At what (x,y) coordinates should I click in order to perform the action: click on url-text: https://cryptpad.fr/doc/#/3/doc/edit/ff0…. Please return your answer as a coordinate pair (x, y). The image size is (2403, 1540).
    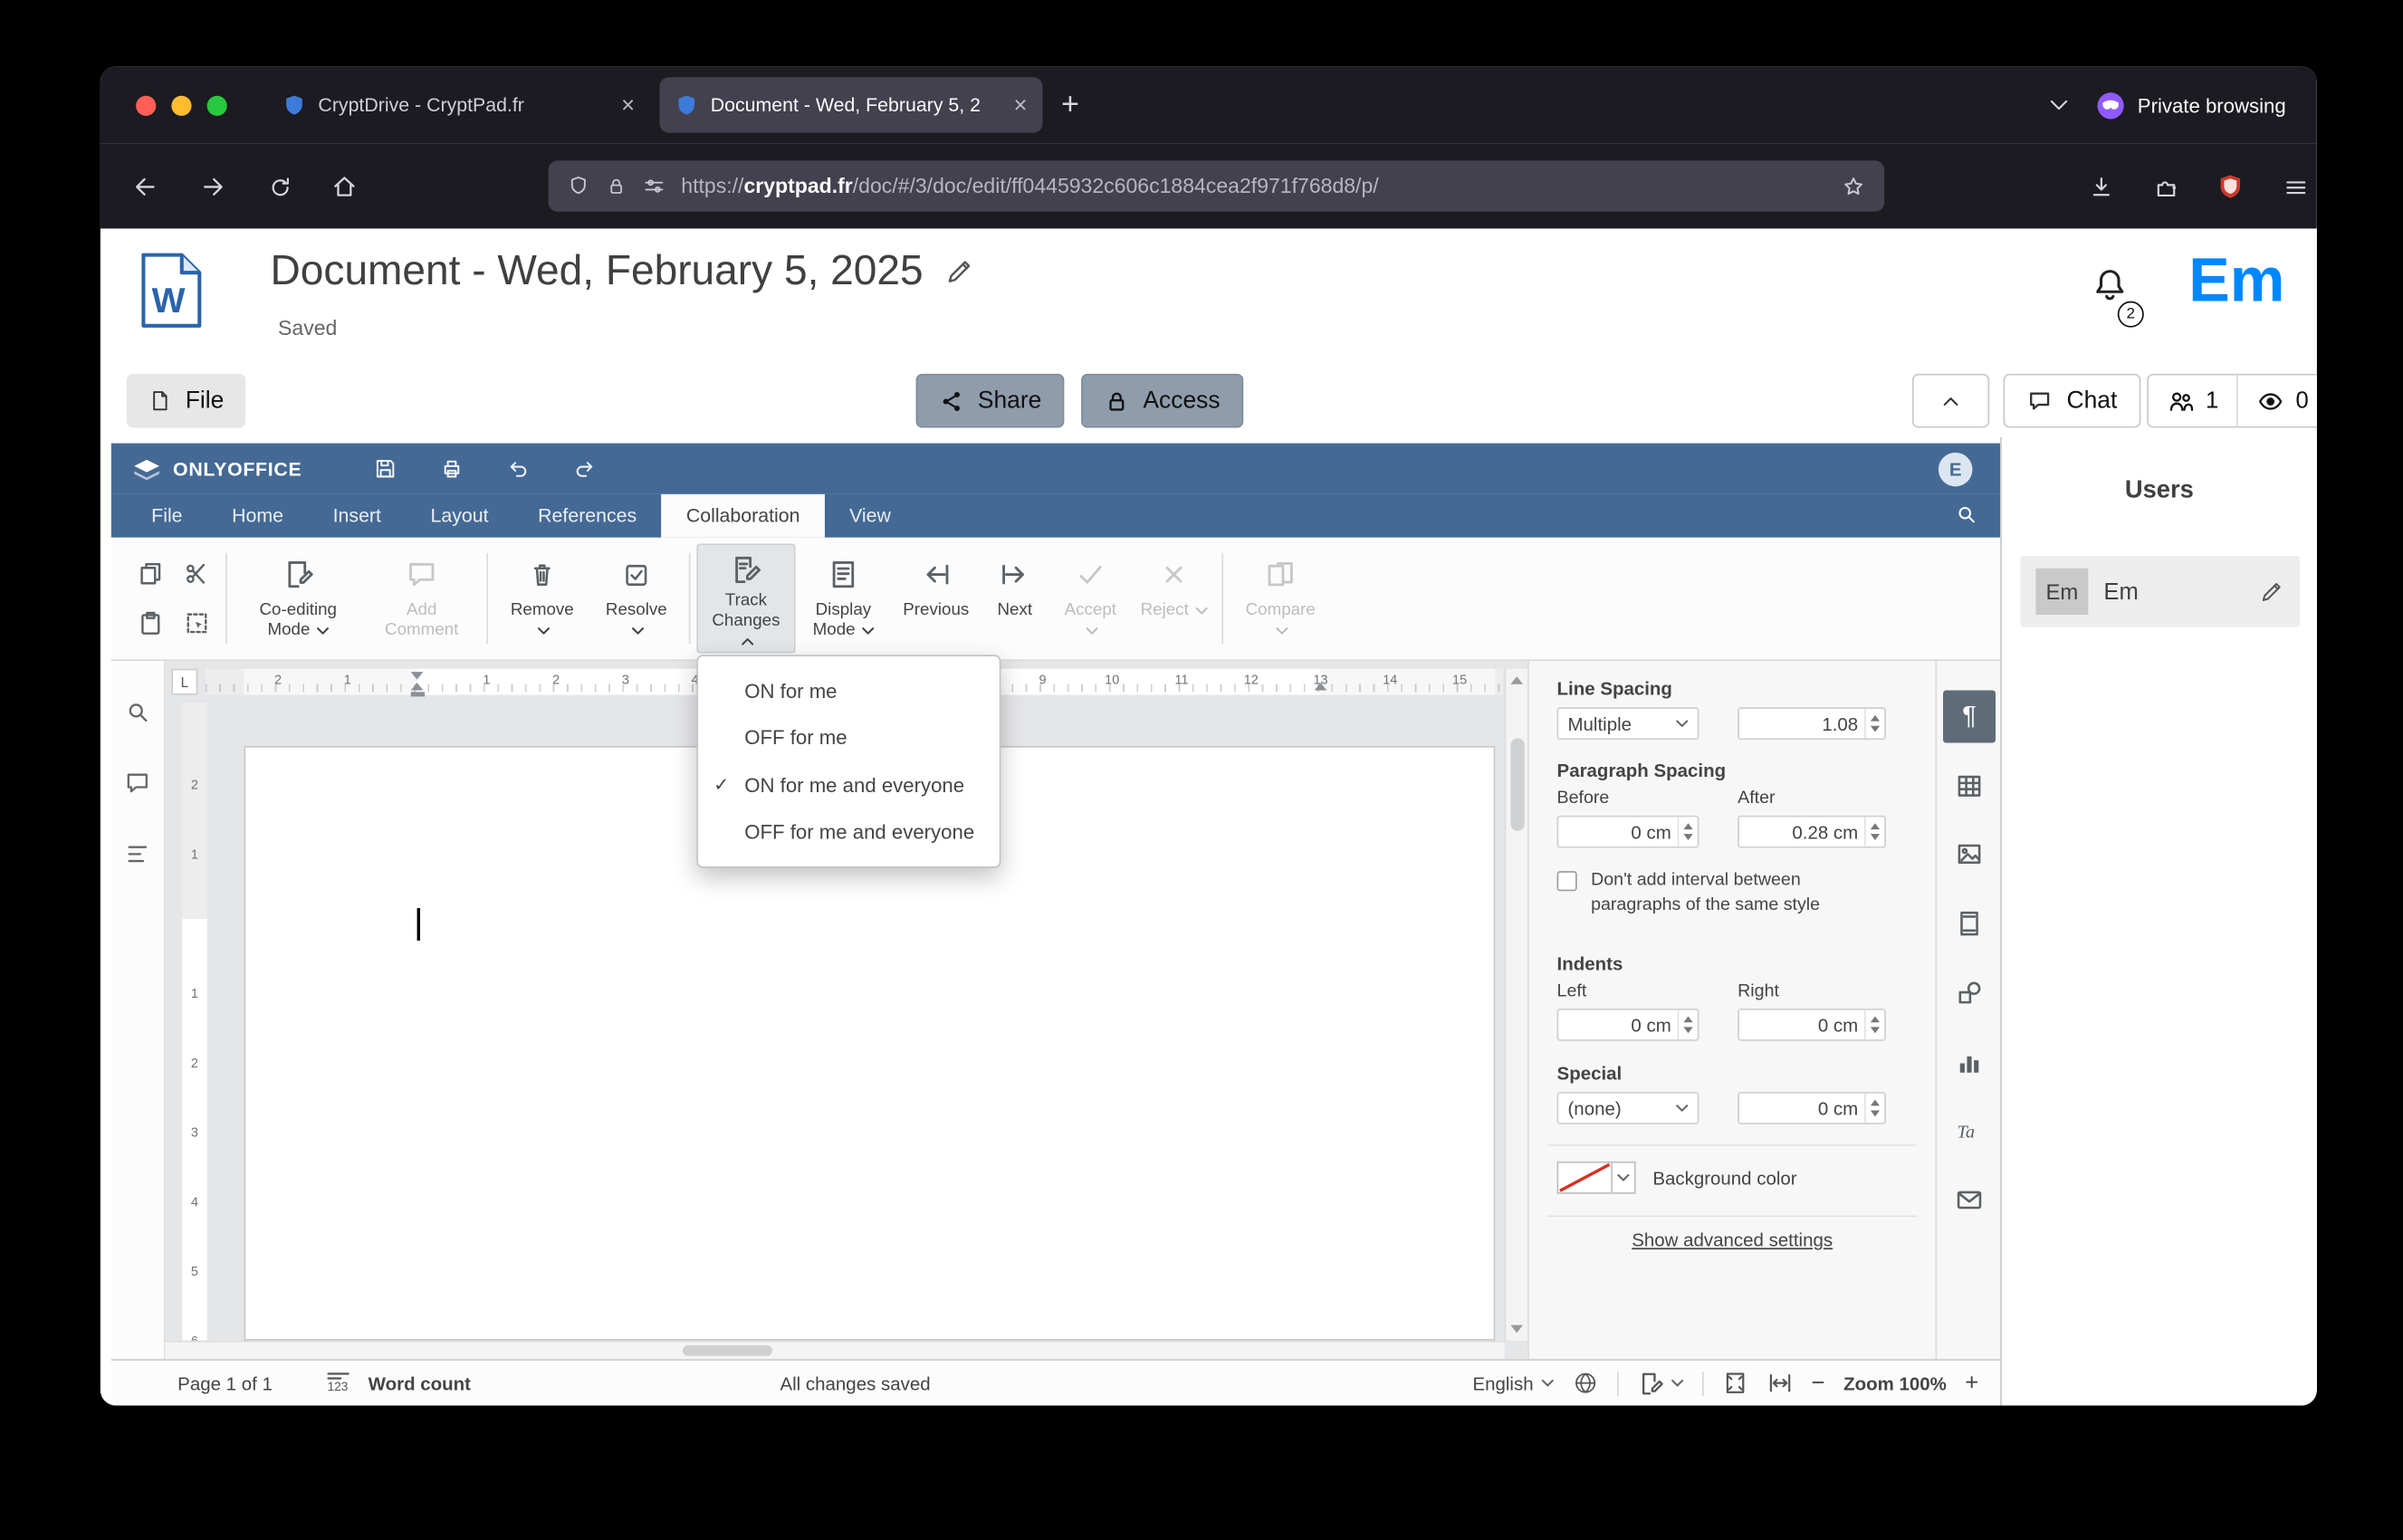
    Looking at the image, I should click on (1253, 186).